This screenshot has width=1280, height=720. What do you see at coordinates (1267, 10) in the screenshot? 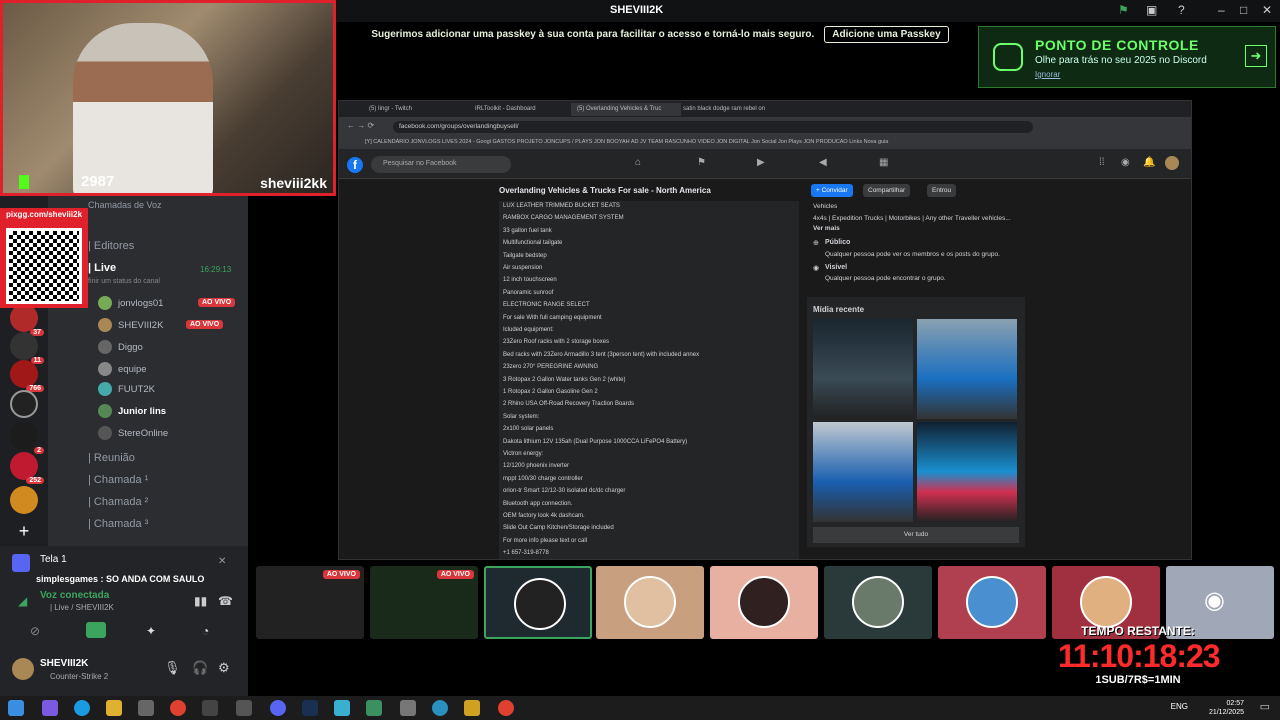
I see `close-button: ✕` at bounding box center [1267, 10].